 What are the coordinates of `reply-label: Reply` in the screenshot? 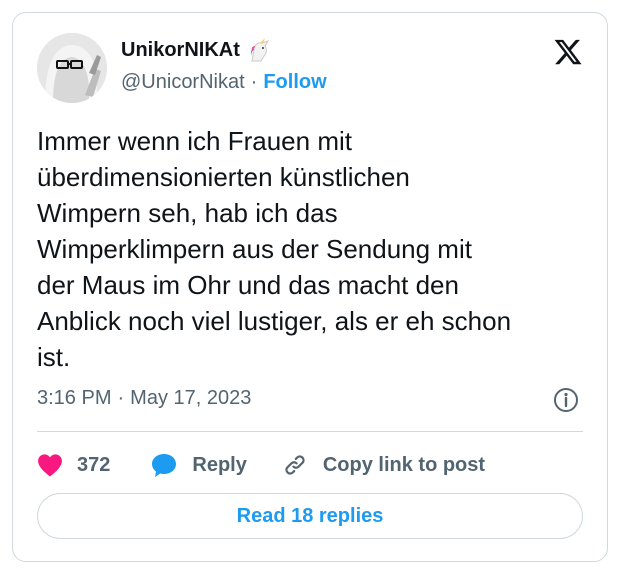 It's located at (219, 464).